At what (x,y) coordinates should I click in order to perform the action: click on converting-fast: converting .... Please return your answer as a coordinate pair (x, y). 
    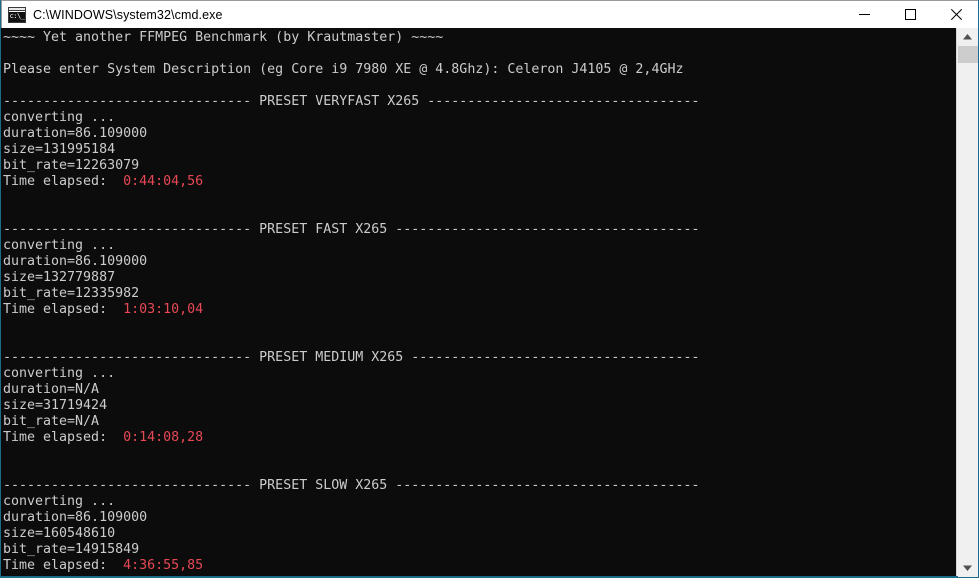
    Looking at the image, I should click on (59, 245).